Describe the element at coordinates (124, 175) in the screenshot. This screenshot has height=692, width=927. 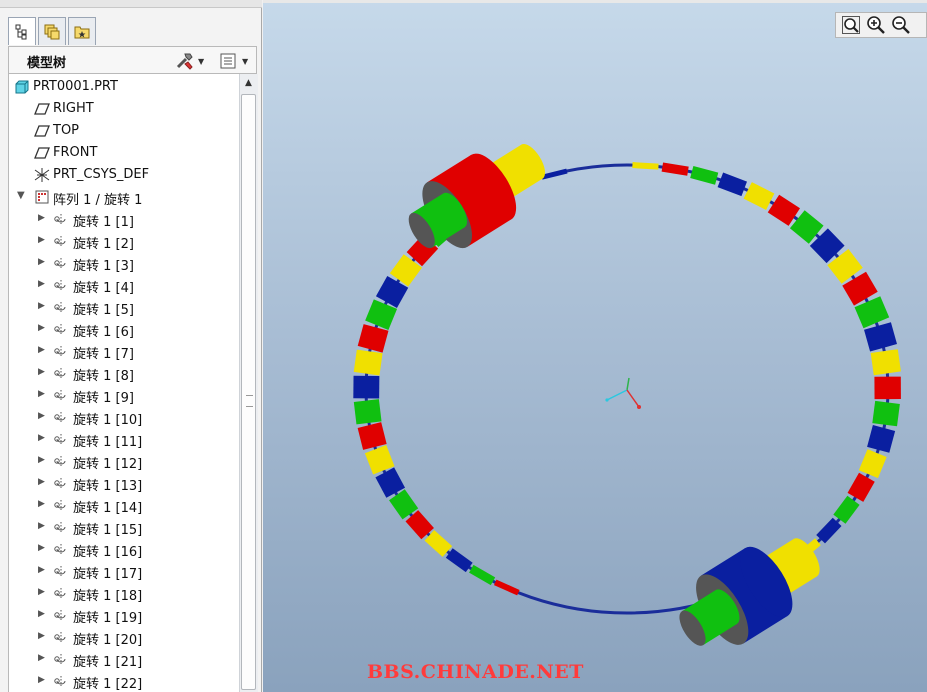
I see `tree-item-csys: PRT_CSYS_DEF` at that location.